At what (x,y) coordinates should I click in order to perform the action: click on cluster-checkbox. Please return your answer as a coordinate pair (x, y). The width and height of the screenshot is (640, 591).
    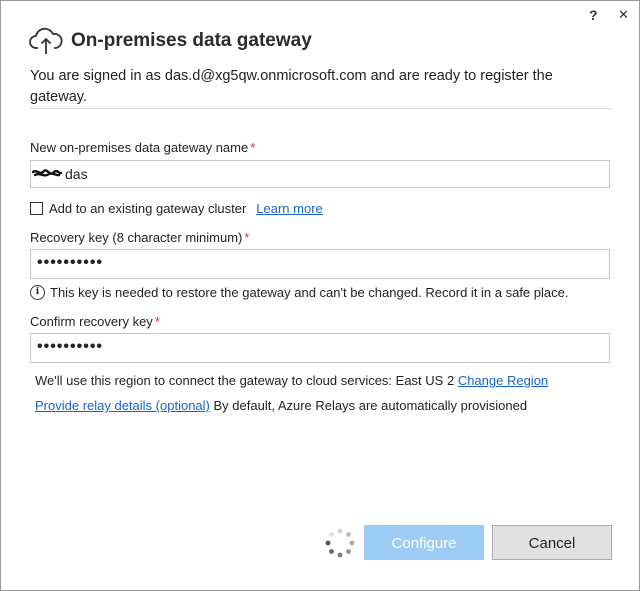
    Looking at the image, I should click on (36, 208).